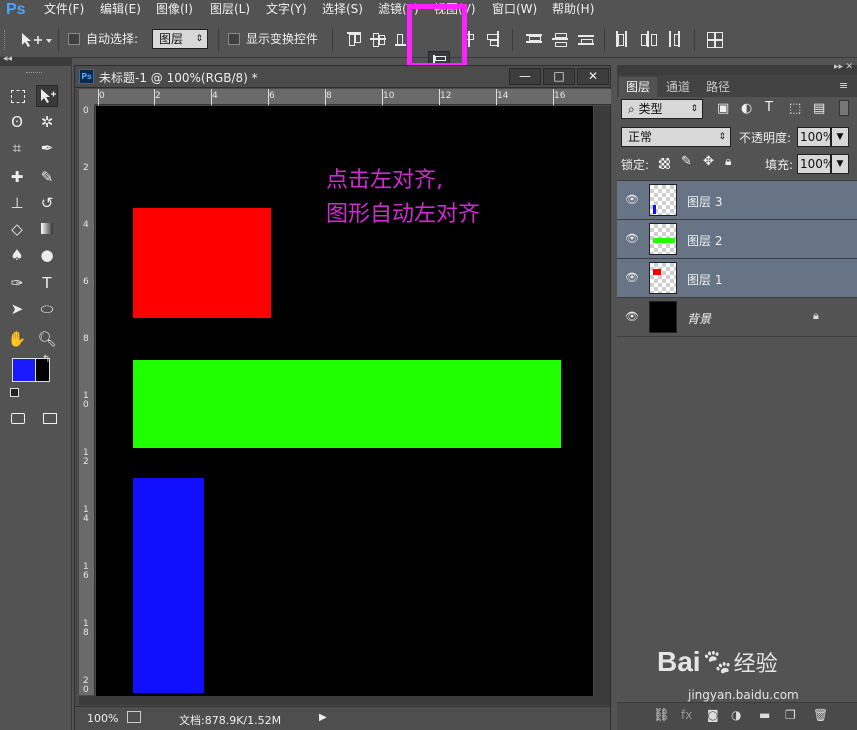 The height and width of the screenshot is (730, 857). What do you see at coordinates (661, 715) in the screenshot?
I see `link-layers-icon: ⛓` at bounding box center [661, 715].